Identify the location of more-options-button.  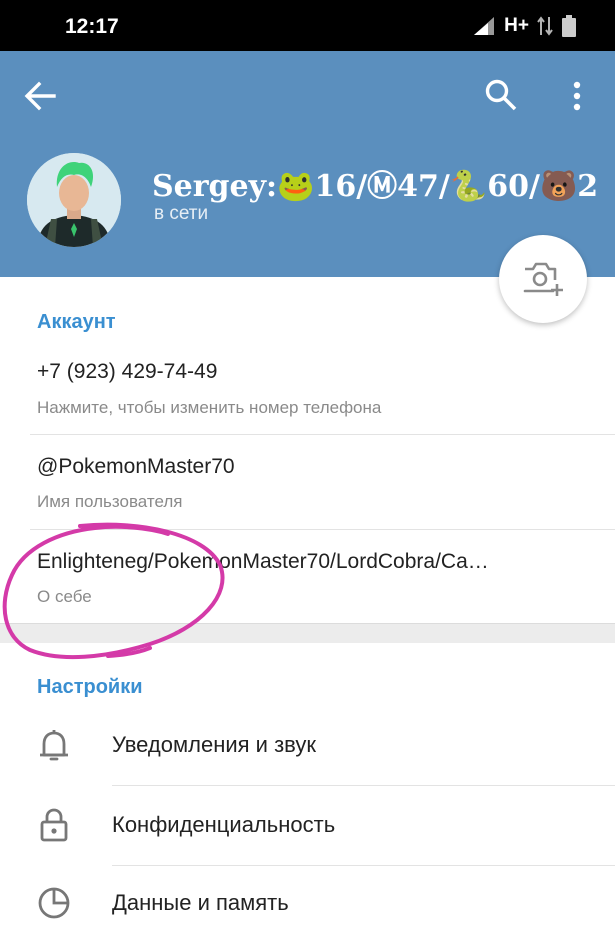
(577, 97).